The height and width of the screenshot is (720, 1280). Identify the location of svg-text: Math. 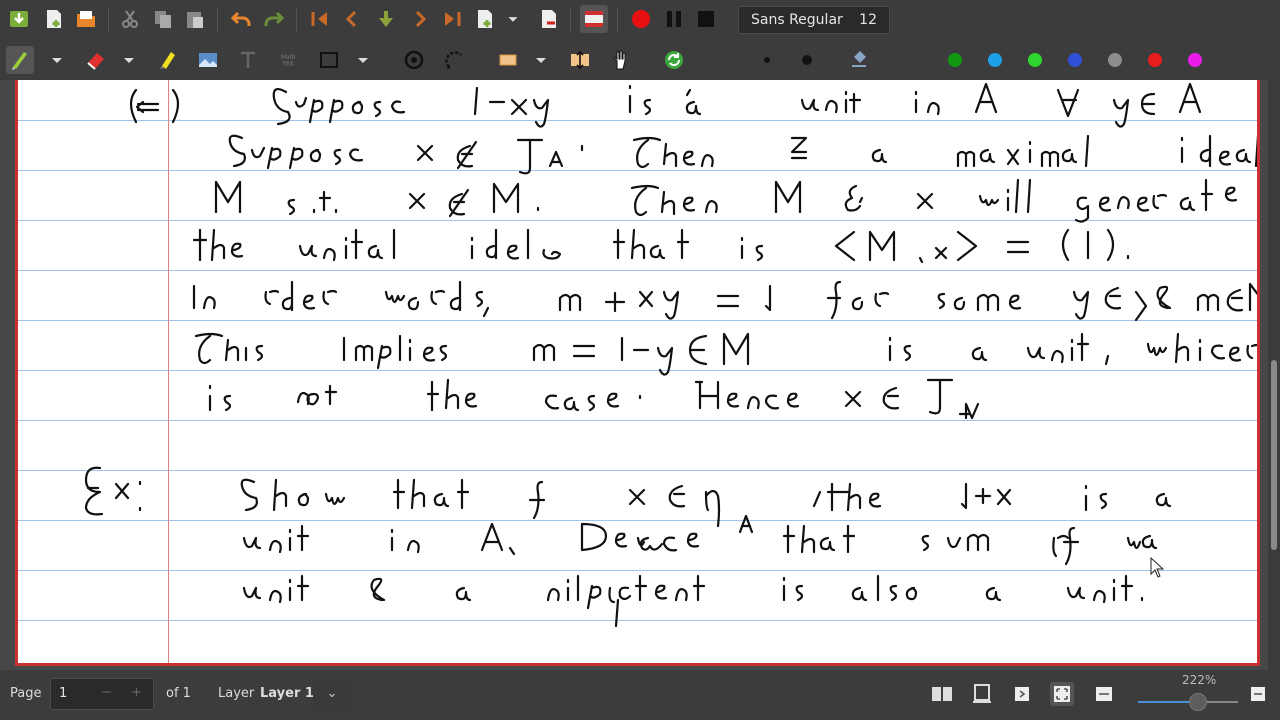
(288, 58).